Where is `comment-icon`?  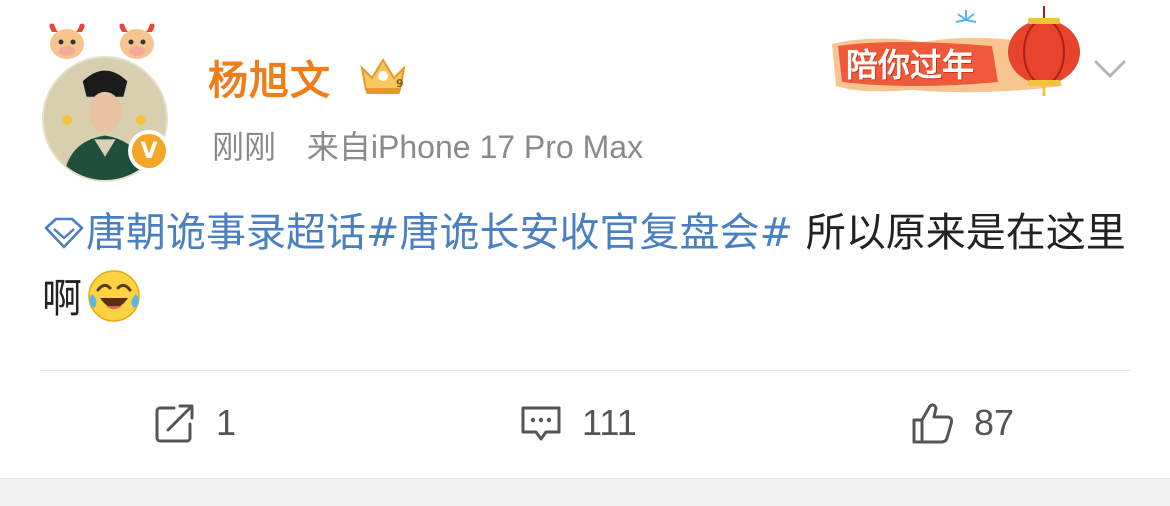
comment-icon is located at coordinates (541, 423).